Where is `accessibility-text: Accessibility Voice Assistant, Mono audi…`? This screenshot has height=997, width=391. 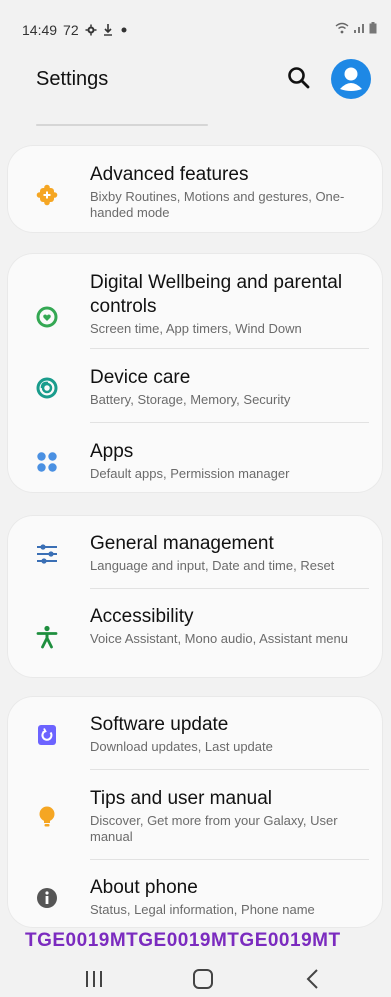 accessibility-text: Accessibility Voice Assistant, Mono audi… is located at coordinates (227, 626).